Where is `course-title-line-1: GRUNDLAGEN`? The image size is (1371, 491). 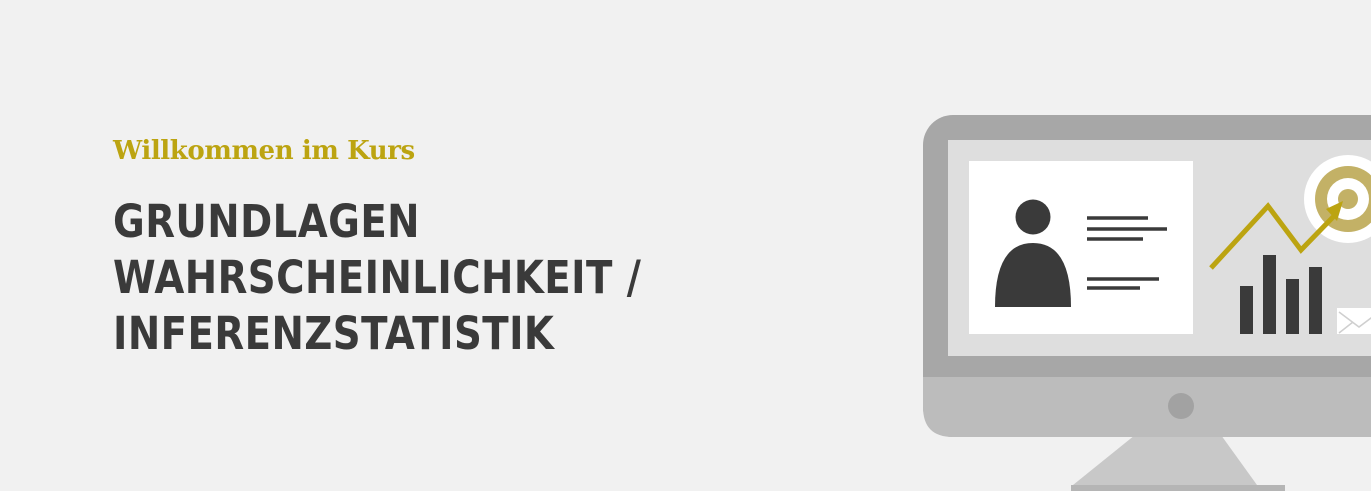 course-title-line-1: GRUNDLAGEN is located at coordinates (267, 221).